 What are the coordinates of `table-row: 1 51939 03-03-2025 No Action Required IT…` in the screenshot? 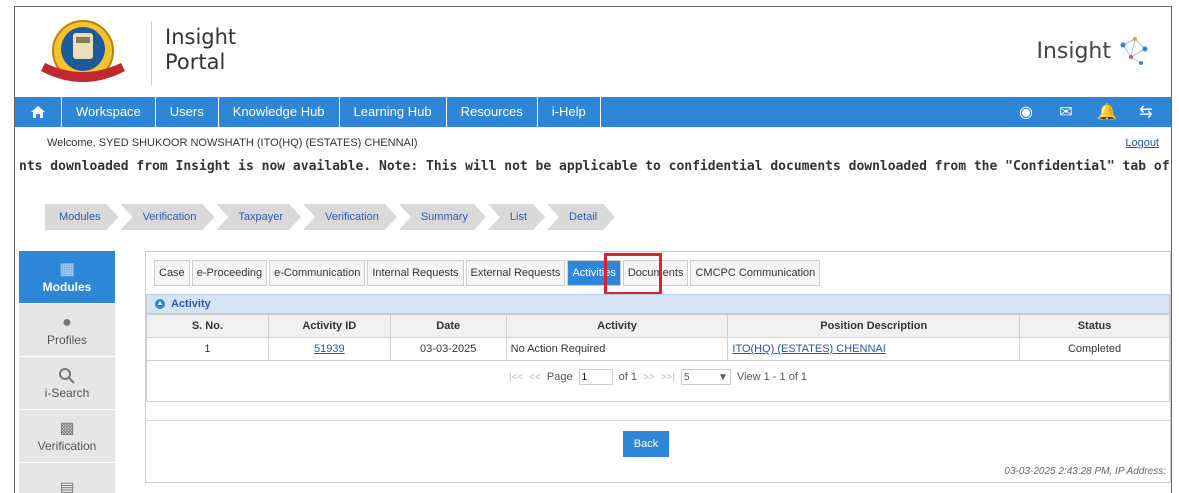 It's located at (658, 349).